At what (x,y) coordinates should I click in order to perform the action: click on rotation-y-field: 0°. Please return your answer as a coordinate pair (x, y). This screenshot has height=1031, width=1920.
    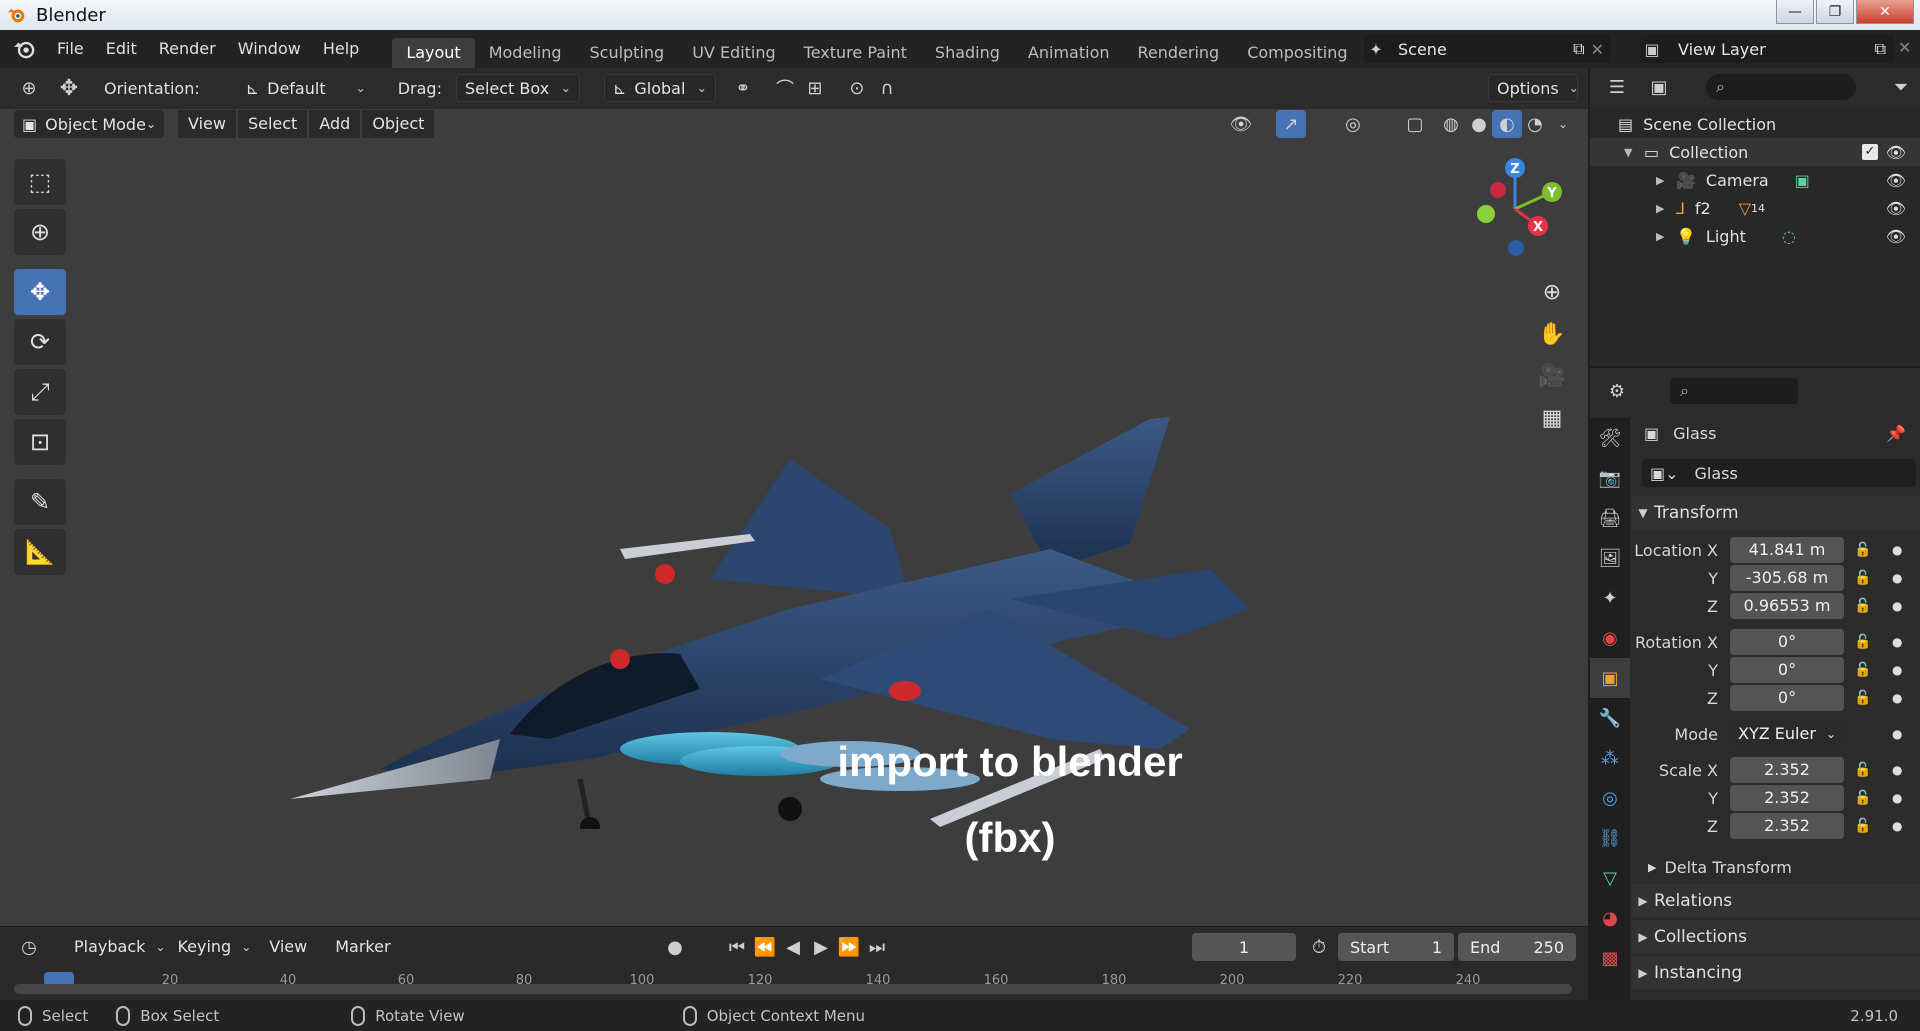
    Looking at the image, I should click on (1787, 670).